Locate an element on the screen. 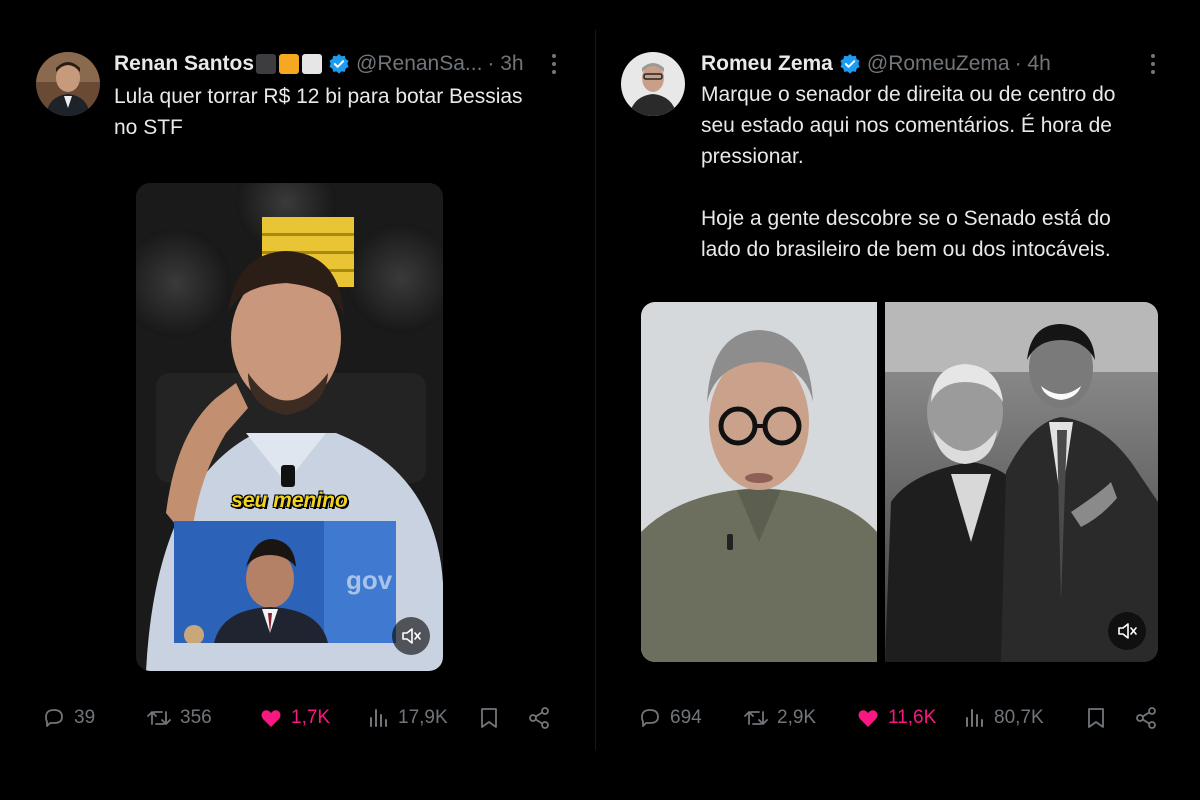 This screenshot has height=800, width=1200. tweet-header: Romeu Zema @RomeuZema · 4h is located at coordinates (876, 64).